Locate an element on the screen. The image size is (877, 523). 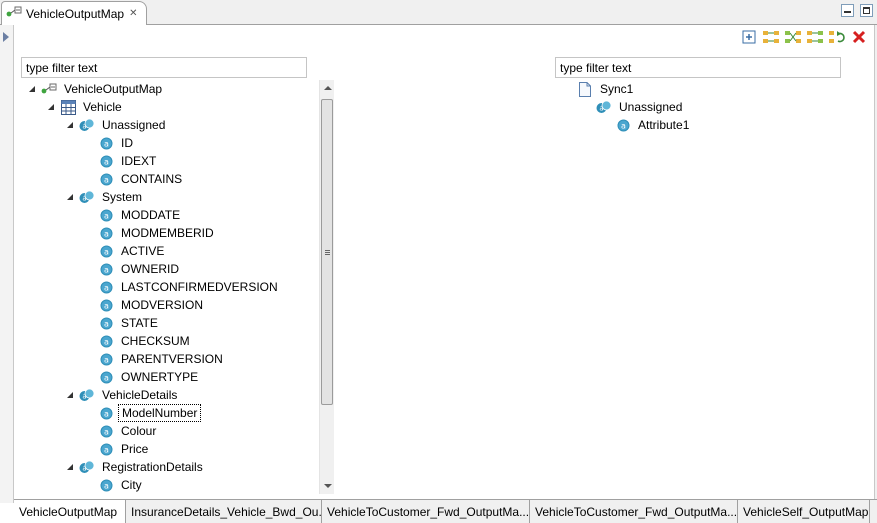
left-filter-input is located at coordinates (164, 67).